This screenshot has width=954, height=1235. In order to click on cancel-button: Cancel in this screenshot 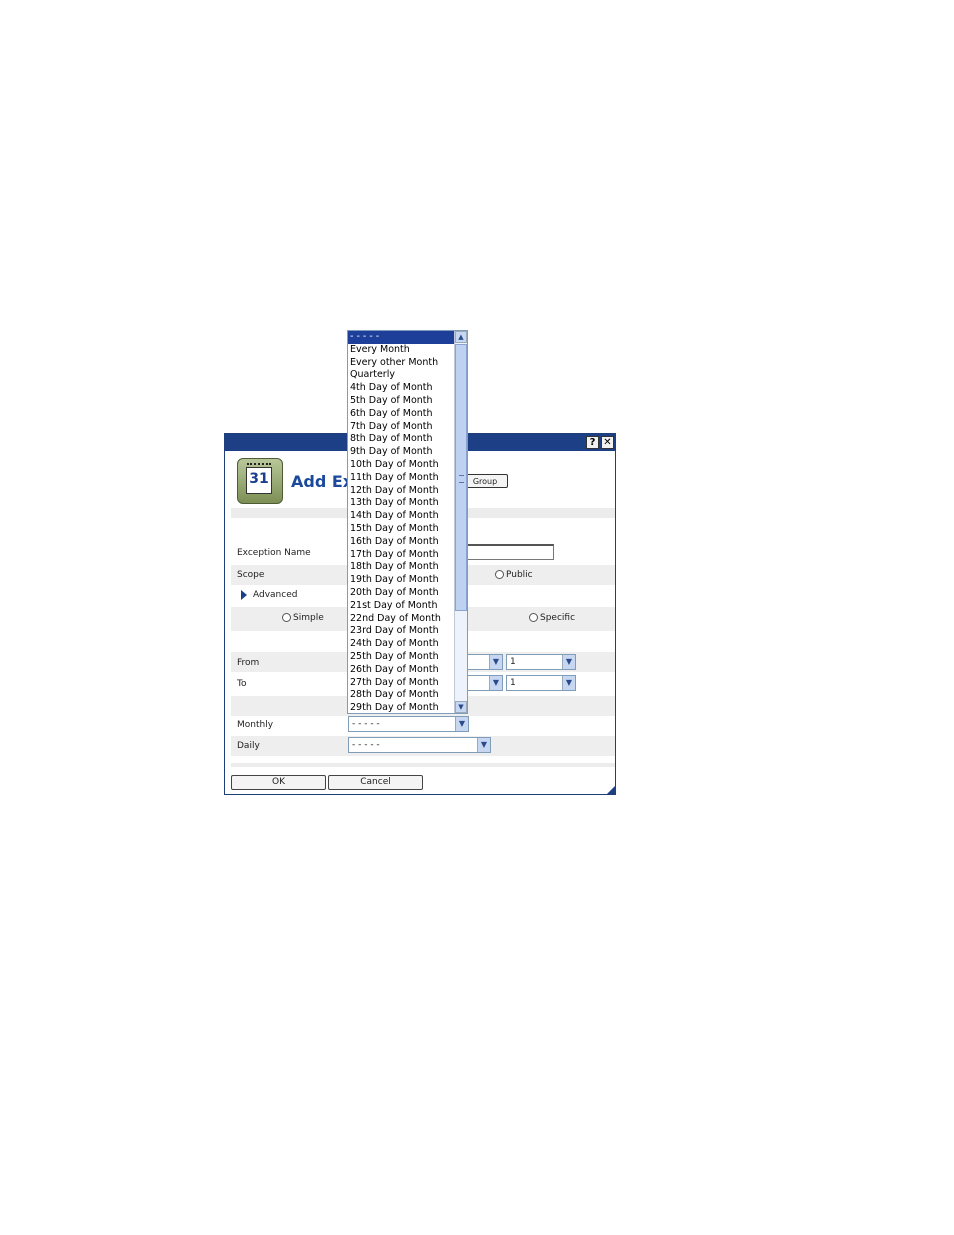, I will do `click(375, 782)`.